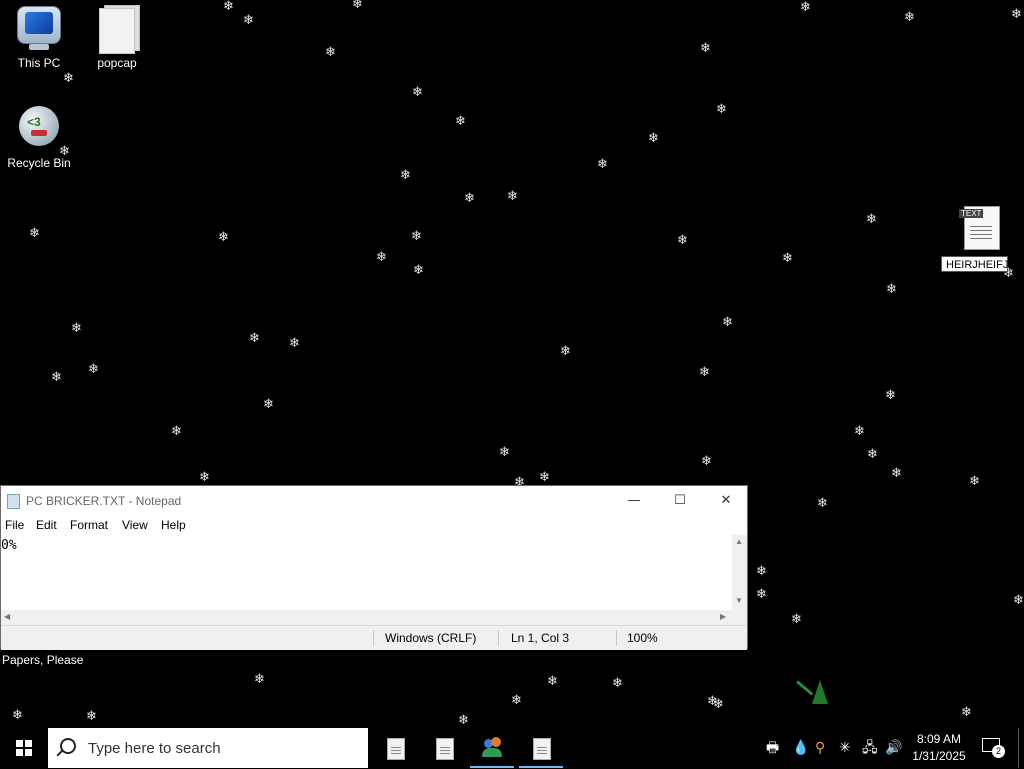 This screenshot has height=769, width=1024. What do you see at coordinates (39, 63) in the screenshot?
I see `desktop-icon-label: This PC` at bounding box center [39, 63].